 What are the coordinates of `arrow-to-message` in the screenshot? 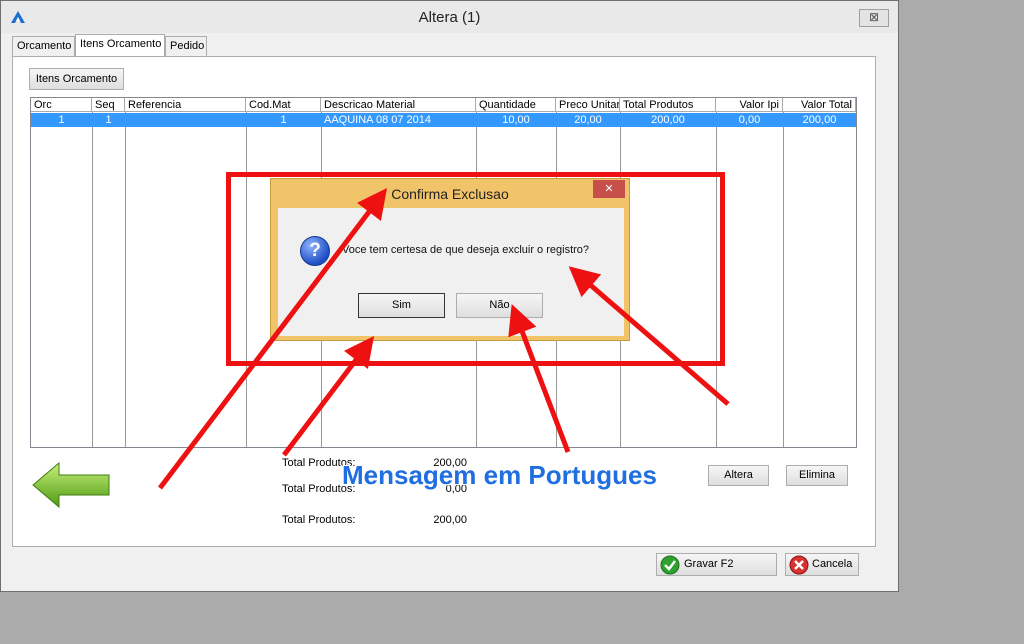 It's located at (649, 336).